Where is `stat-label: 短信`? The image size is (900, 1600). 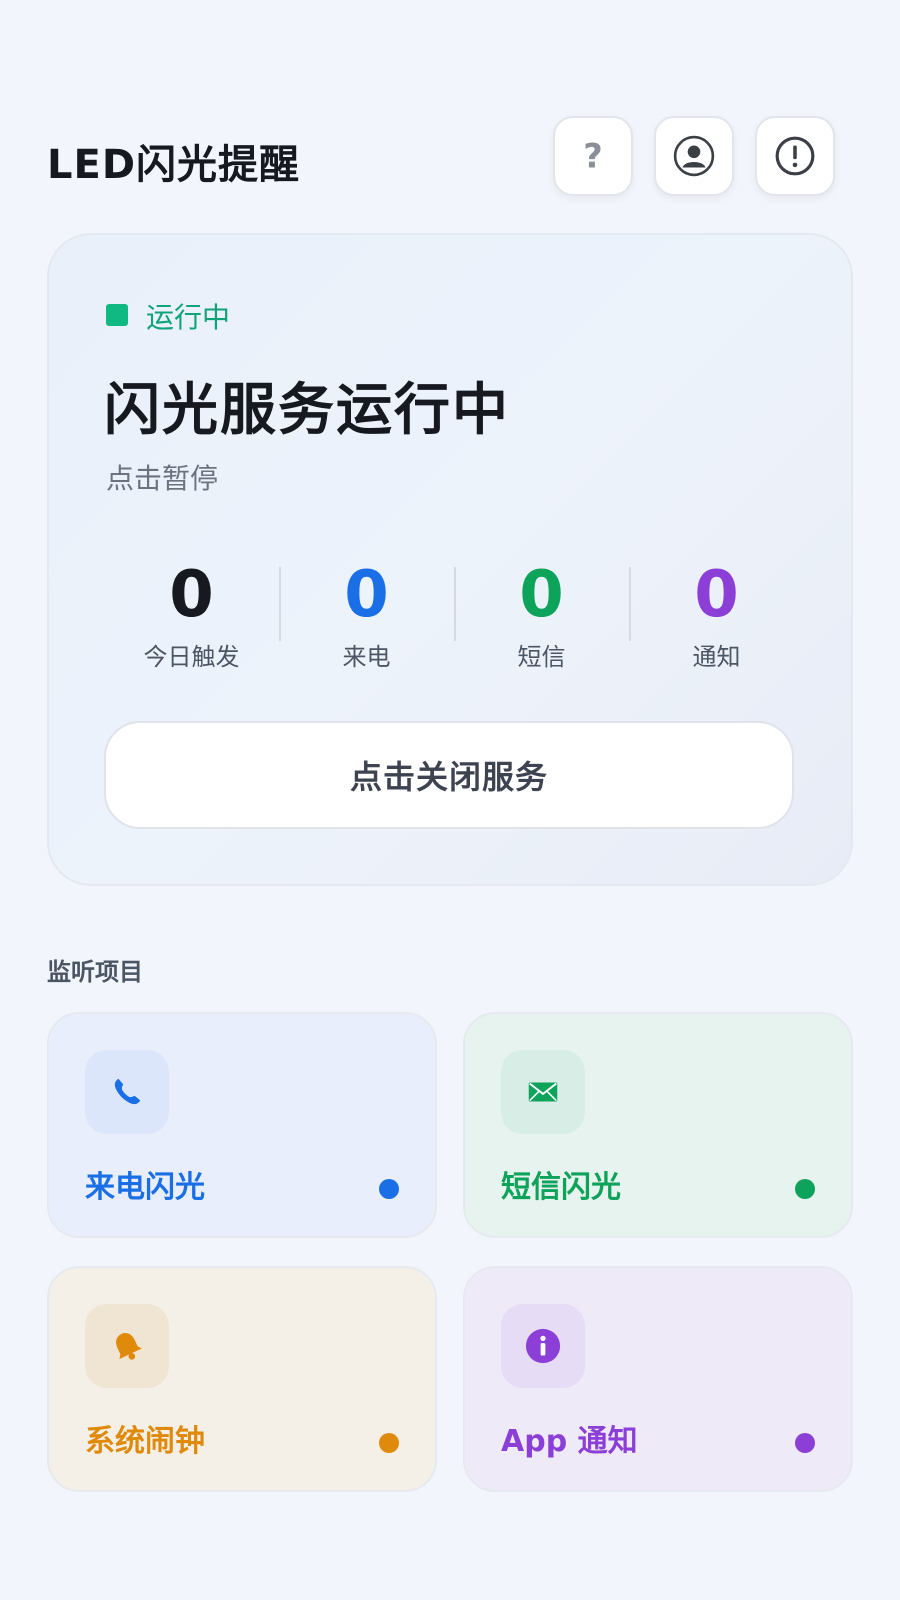 stat-label: 短信 is located at coordinates (541, 657).